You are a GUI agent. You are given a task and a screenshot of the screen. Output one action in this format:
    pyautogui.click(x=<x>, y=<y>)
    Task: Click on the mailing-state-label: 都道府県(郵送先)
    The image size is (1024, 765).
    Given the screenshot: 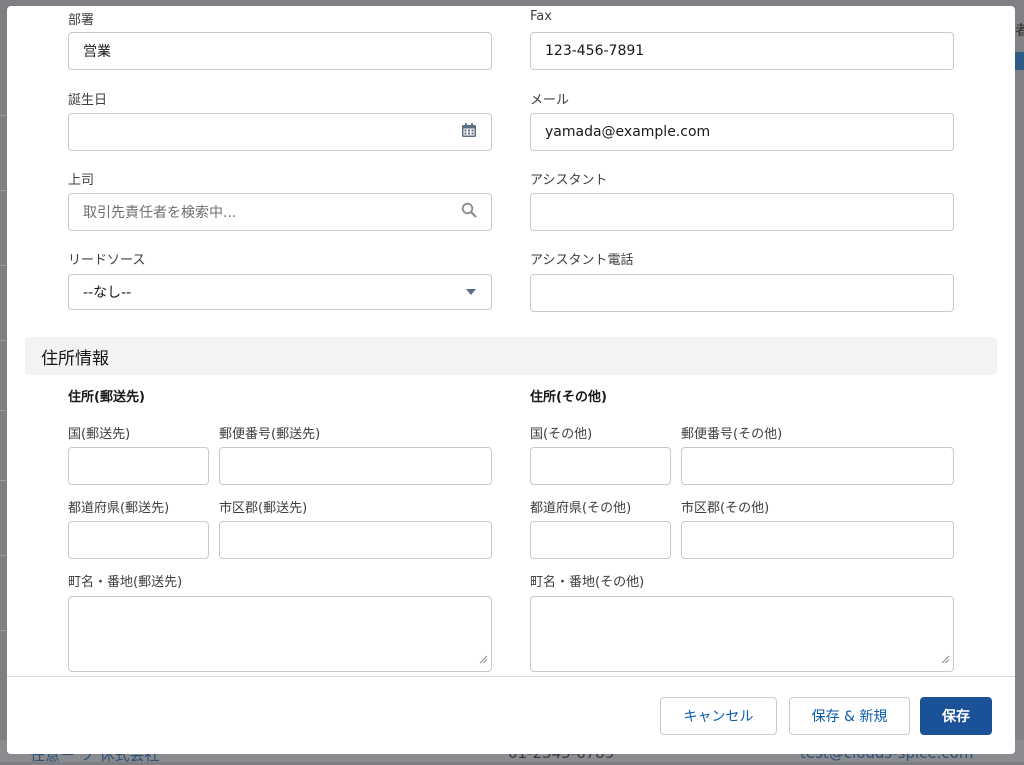 What is the action you would take?
    pyautogui.click(x=119, y=508)
    